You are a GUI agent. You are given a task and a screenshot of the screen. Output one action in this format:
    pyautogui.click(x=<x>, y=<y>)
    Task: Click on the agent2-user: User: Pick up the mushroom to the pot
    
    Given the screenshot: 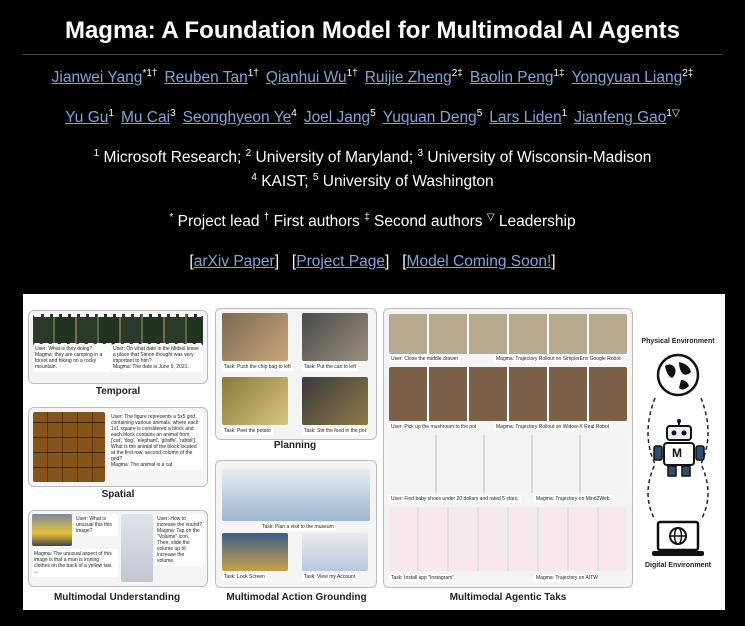 What is the action you would take?
    pyautogui.click(x=434, y=427)
    